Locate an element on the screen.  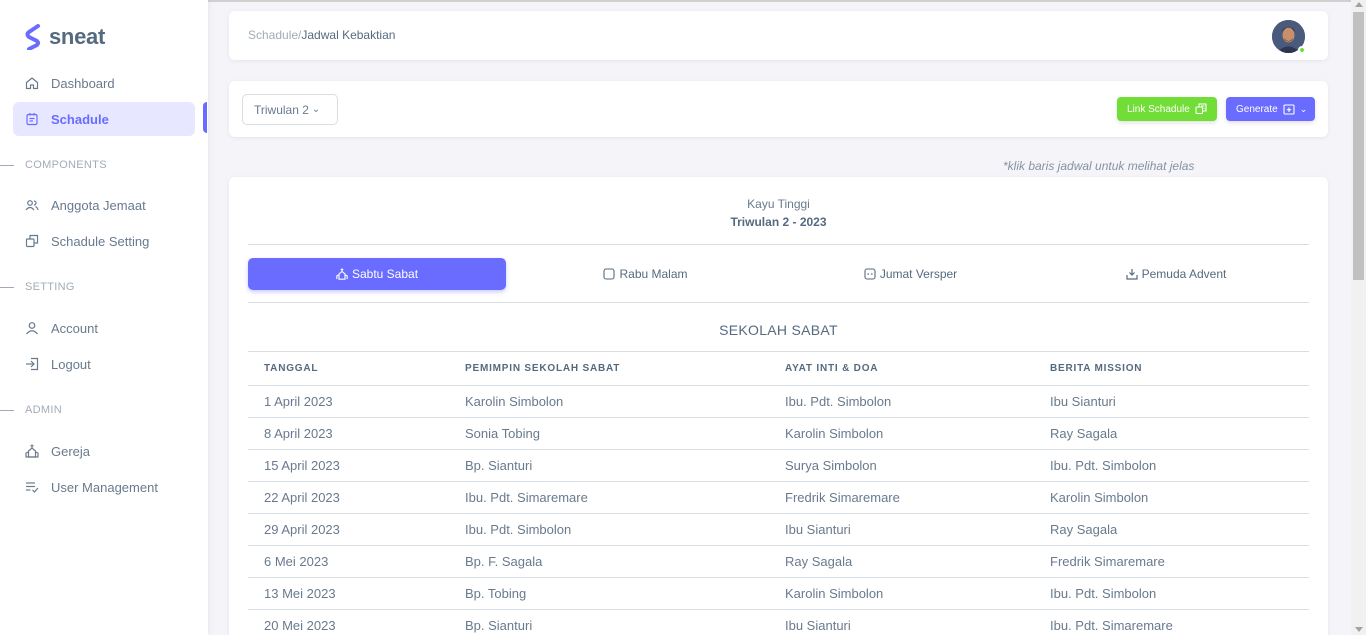
cell-leader: Karolin Simbolon is located at coordinates (609, 401).